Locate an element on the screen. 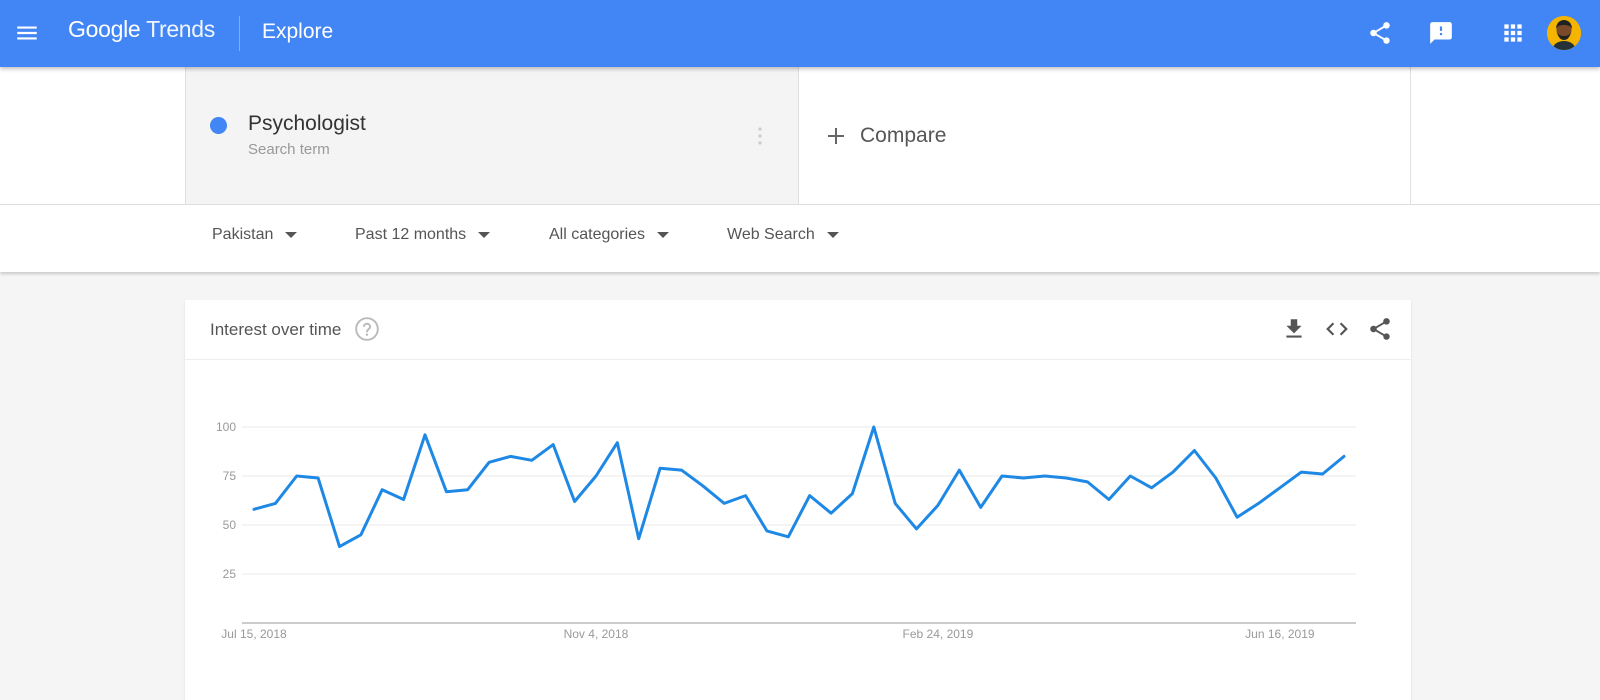 The image size is (1600, 700). time-filter-dropdown: Past 12 months is located at coordinates (423, 235).